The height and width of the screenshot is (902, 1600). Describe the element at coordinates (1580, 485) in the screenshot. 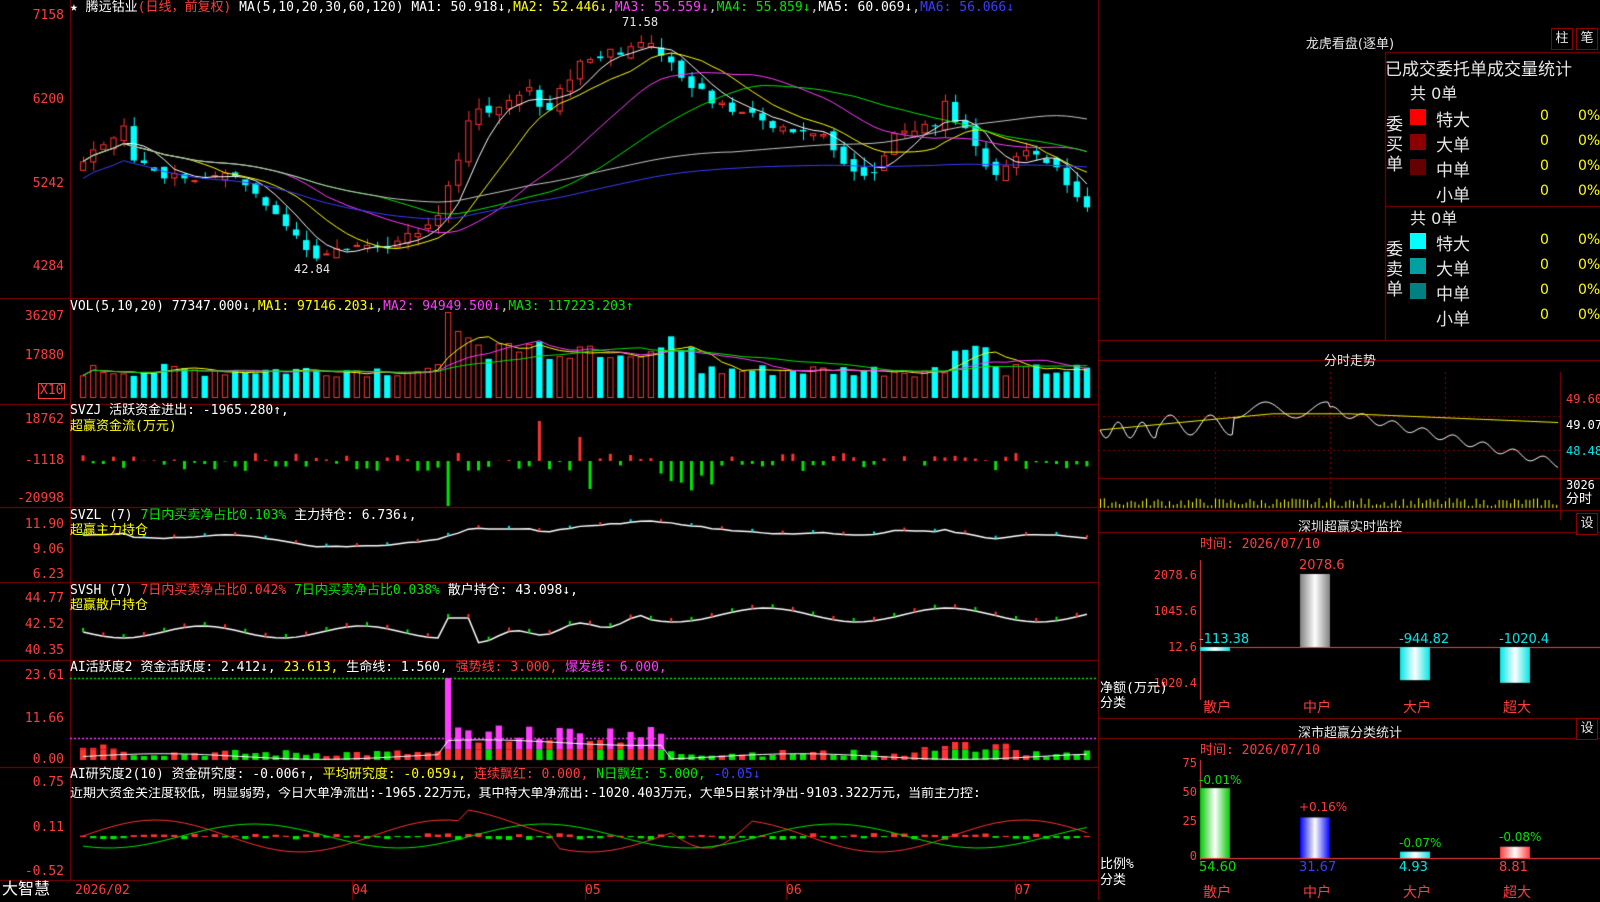

I see `fenshi-axis-3: 3026` at that location.